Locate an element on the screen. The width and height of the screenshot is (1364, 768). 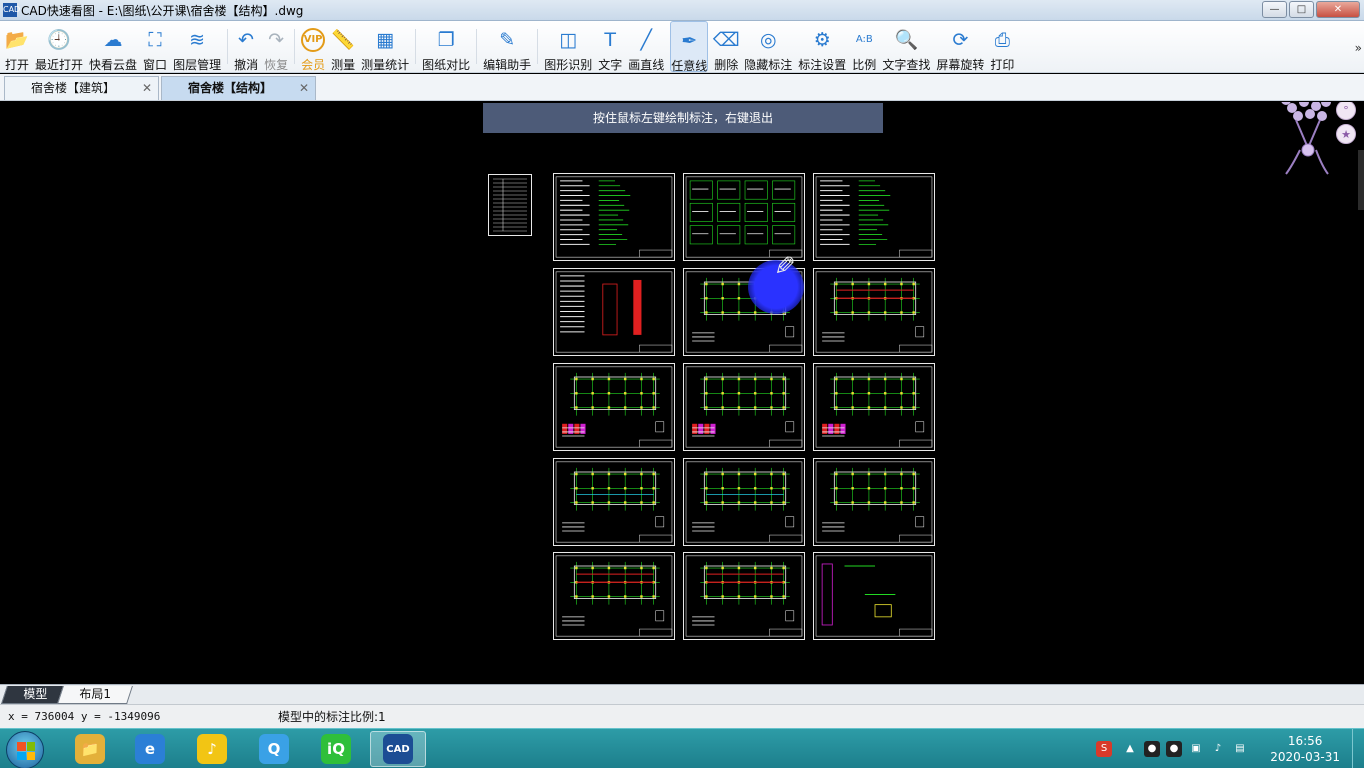
compare-icon: ❐ is located at coordinates (446, 40).